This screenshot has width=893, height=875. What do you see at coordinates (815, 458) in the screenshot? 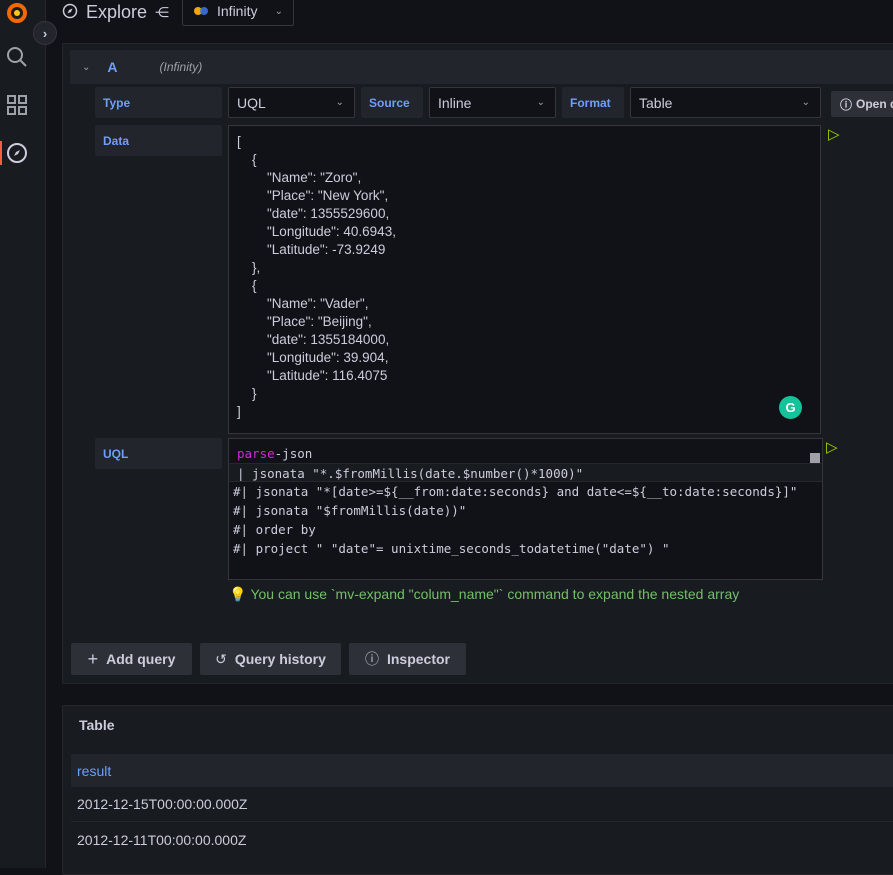
I see `minimap-slider` at bounding box center [815, 458].